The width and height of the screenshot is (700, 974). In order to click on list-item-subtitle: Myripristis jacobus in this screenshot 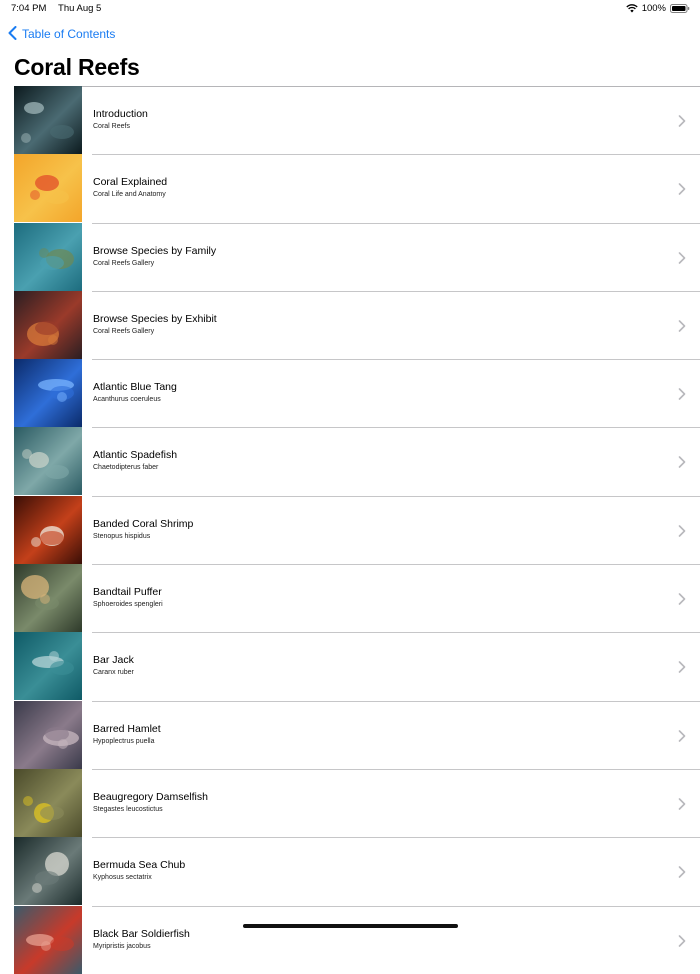, I will do `click(122, 946)`.